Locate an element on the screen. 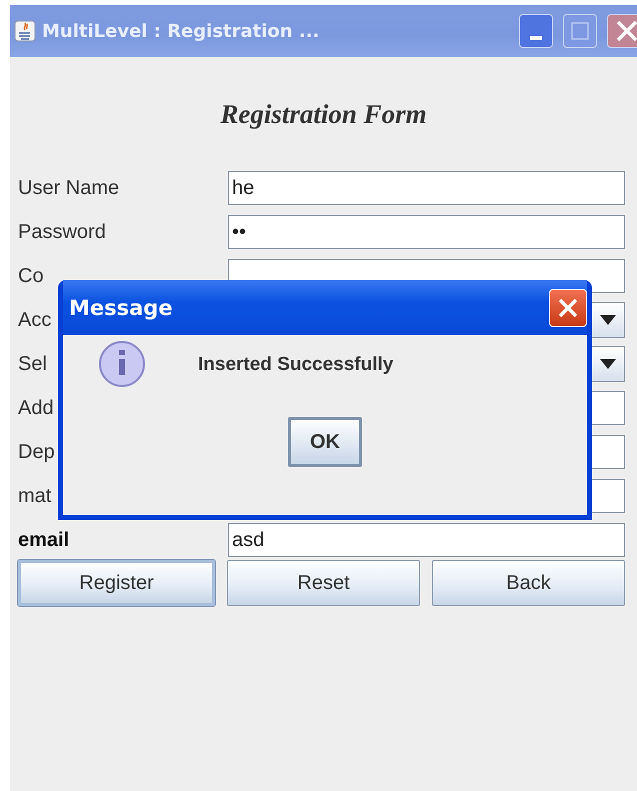 The height and width of the screenshot is (791, 637). dialog-message: Inserted Successfully is located at coordinates (296, 365).